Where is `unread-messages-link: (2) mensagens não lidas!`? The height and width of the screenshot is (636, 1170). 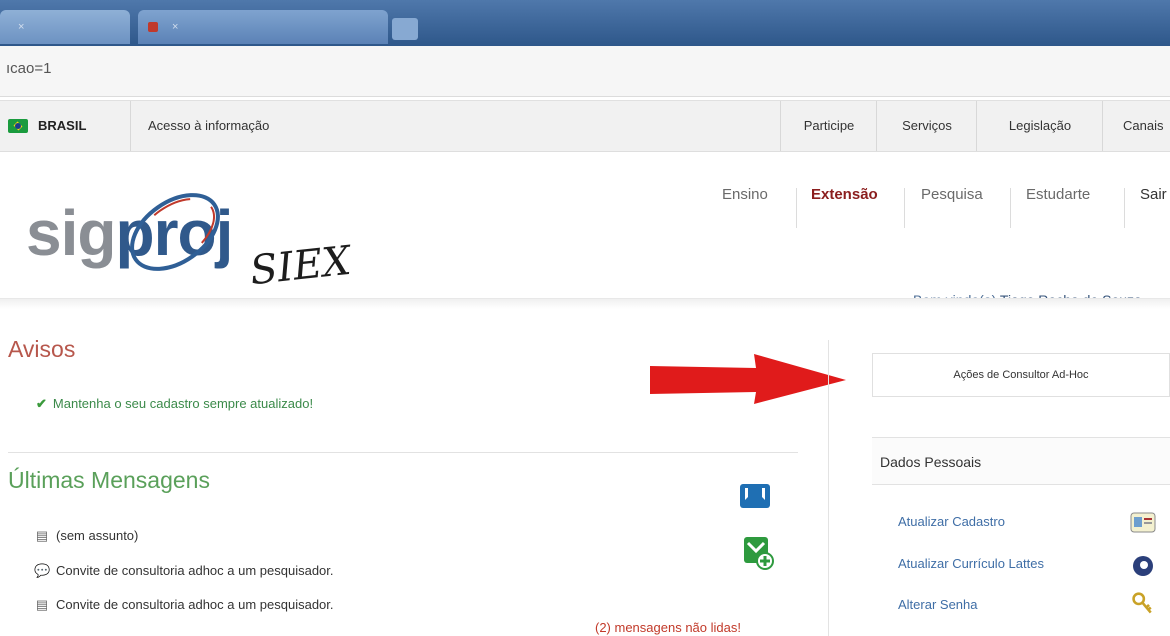
unread-messages-link: (2) mensagens não lidas! is located at coordinates (668, 627).